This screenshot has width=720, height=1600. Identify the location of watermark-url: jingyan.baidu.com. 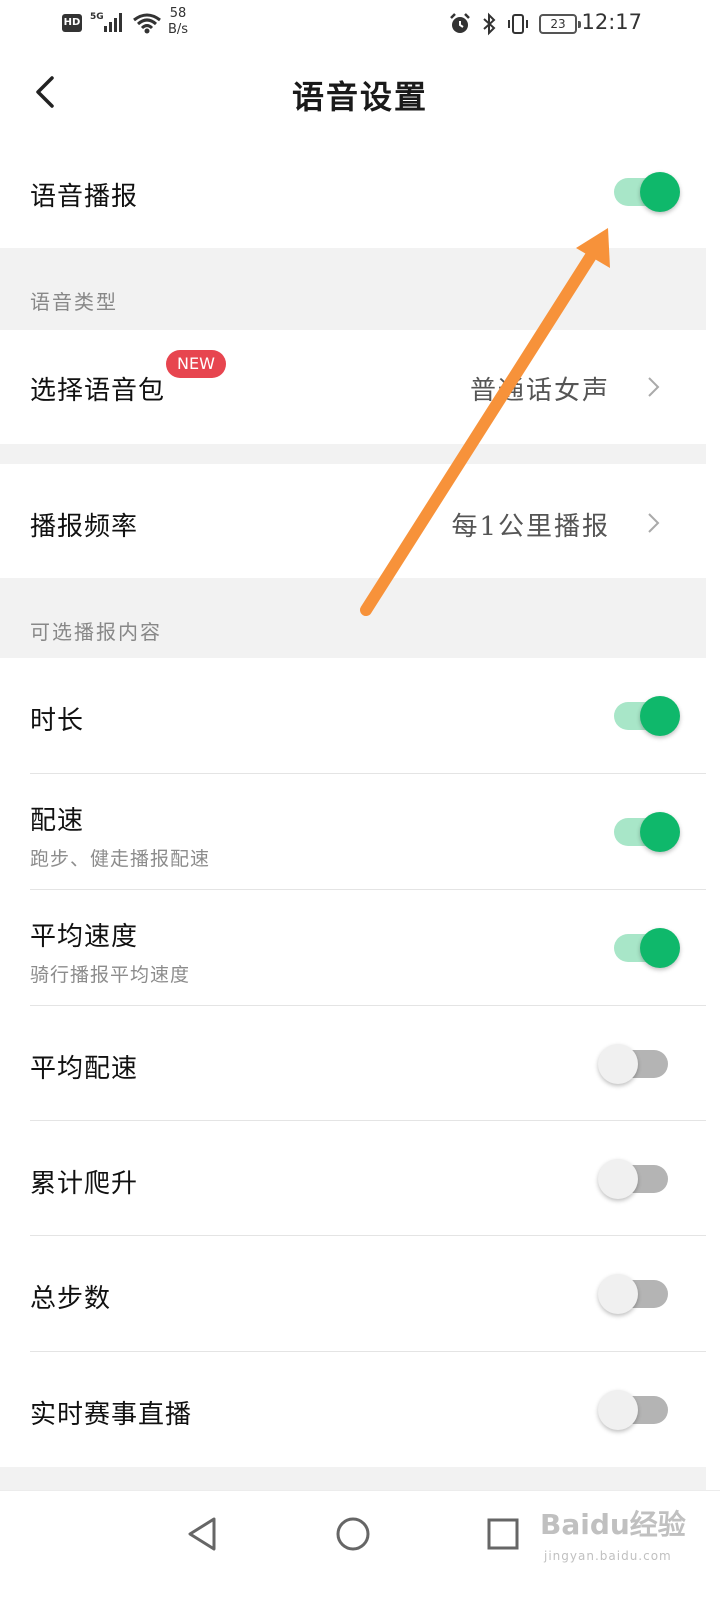
(608, 1556).